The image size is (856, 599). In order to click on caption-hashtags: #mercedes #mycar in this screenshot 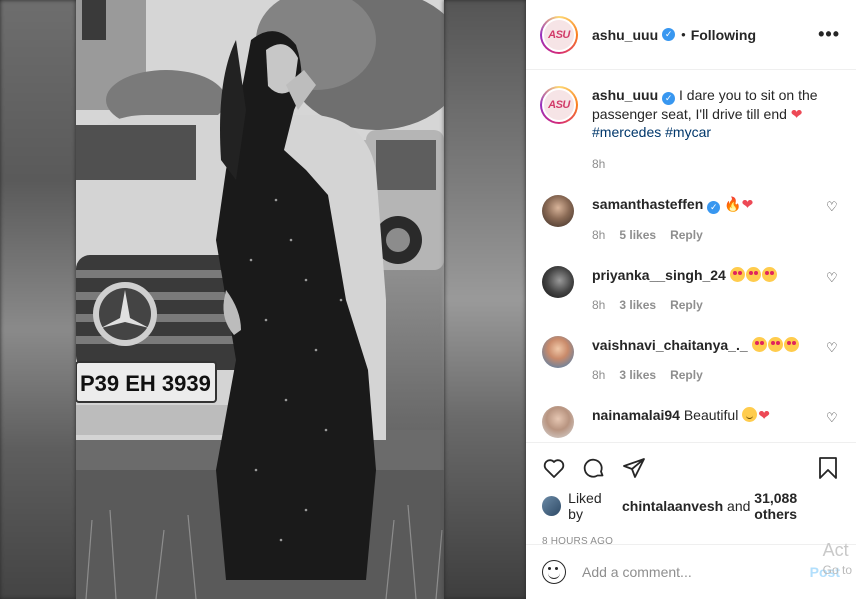, I will do `click(651, 132)`.